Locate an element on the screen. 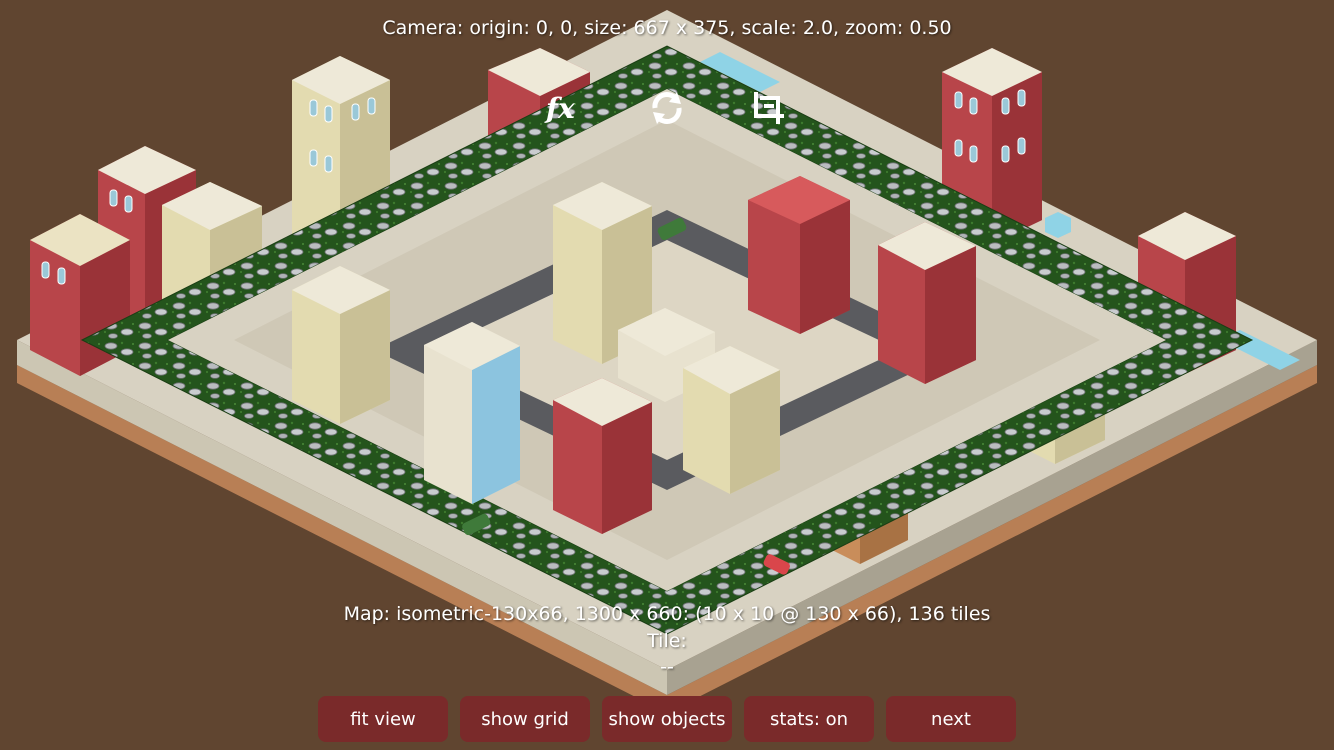  fit-view-button: fit view is located at coordinates (383, 719).